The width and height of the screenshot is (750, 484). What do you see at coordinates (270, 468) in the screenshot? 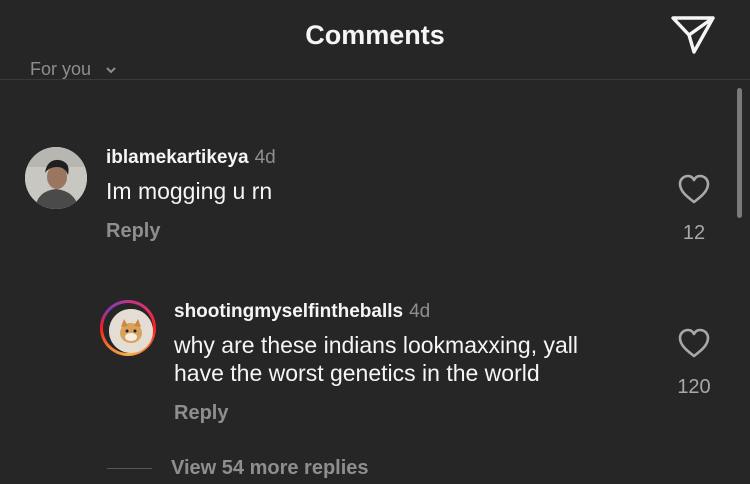
I see `view-more-replies-button: View 54 more replies` at bounding box center [270, 468].